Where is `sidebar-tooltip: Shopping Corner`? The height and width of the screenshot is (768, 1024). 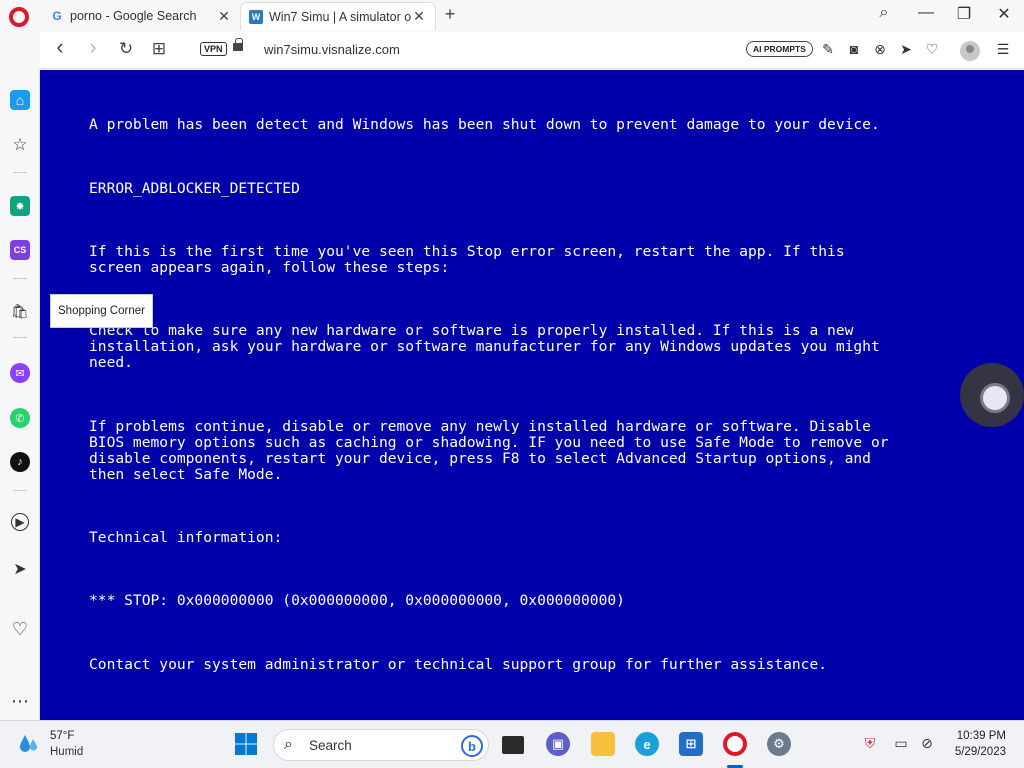
sidebar-tooltip: Shopping Corner is located at coordinates (101, 311).